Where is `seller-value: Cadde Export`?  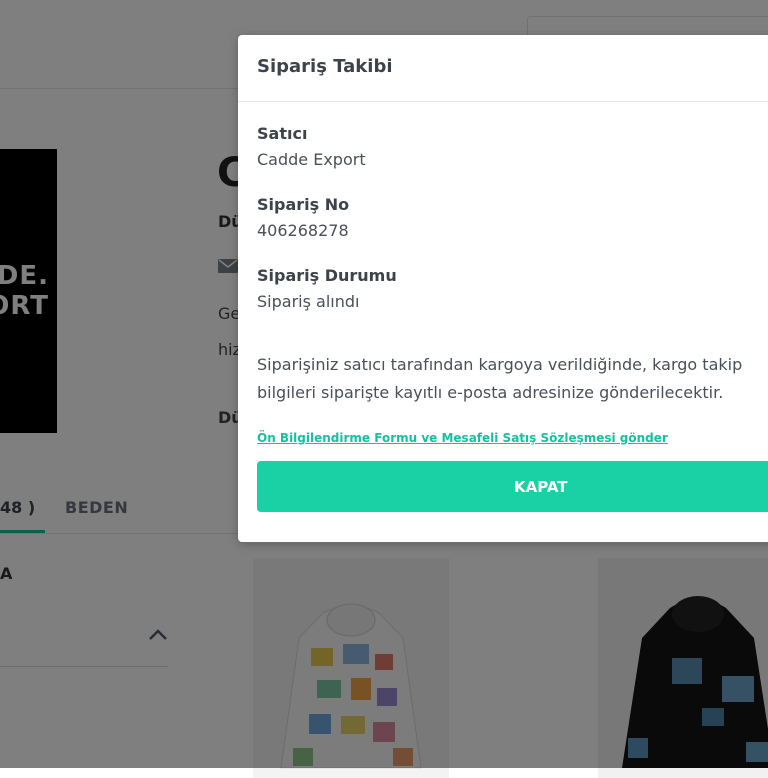 seller-value: Cadde Export is located at coordinates (311, 159).